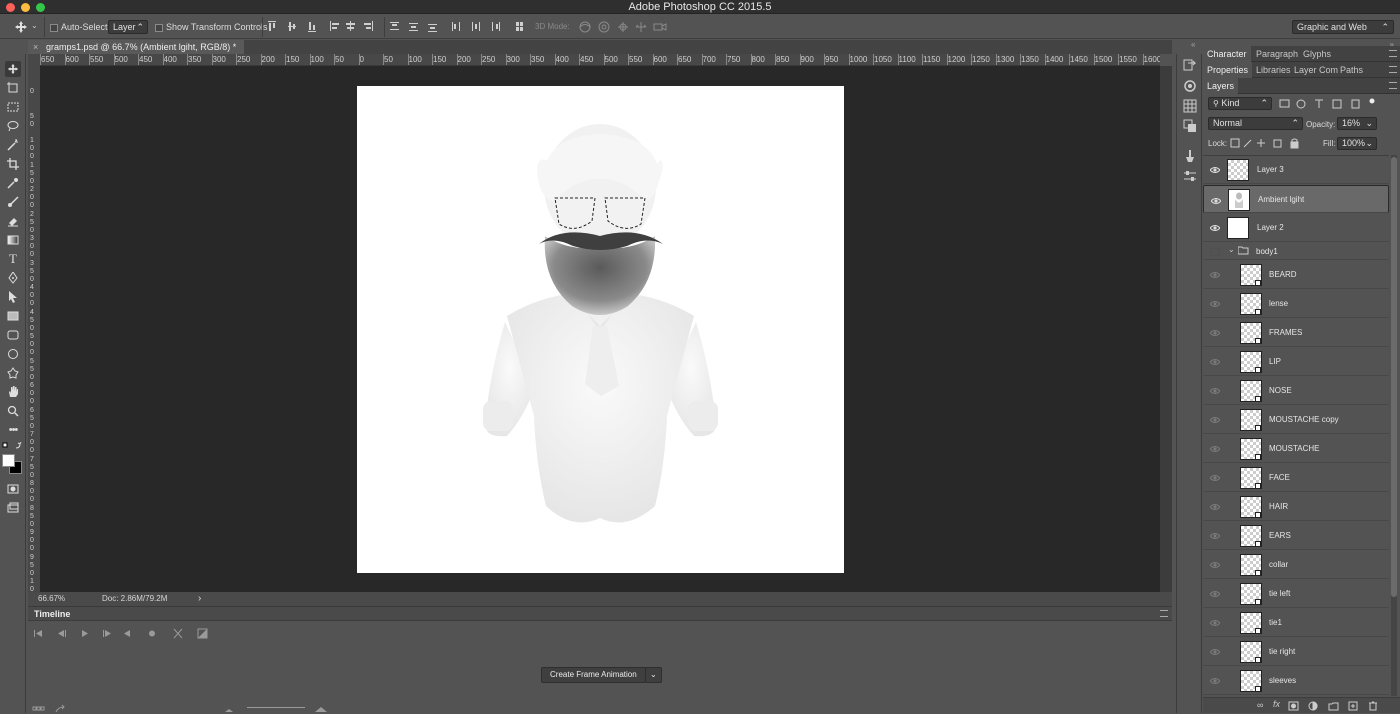  Describe the element at coordinates (1296, 304) in the screenshot. I see `layer-row: lense` at that location.